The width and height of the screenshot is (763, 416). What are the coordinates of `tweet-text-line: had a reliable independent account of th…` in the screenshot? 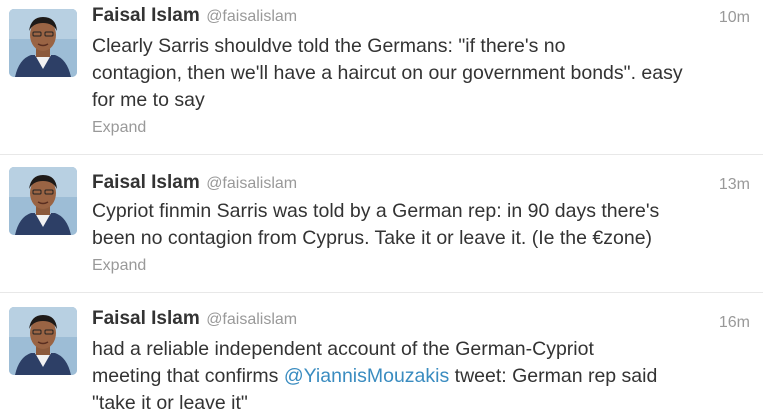 It's located at (343, 349).